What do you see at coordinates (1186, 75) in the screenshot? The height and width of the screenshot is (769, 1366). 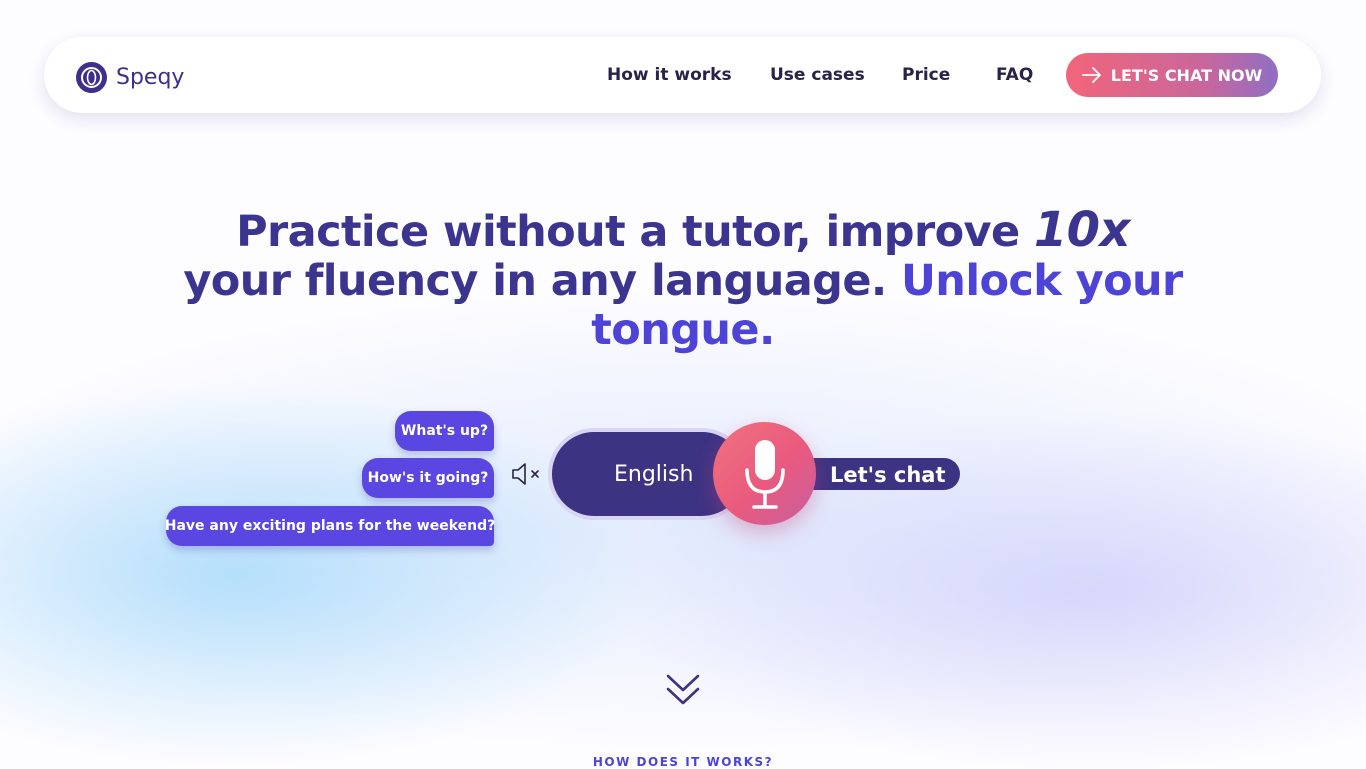 I see `cta-label: LET'S CHAT NOW` at bounding box center [1186, 75].